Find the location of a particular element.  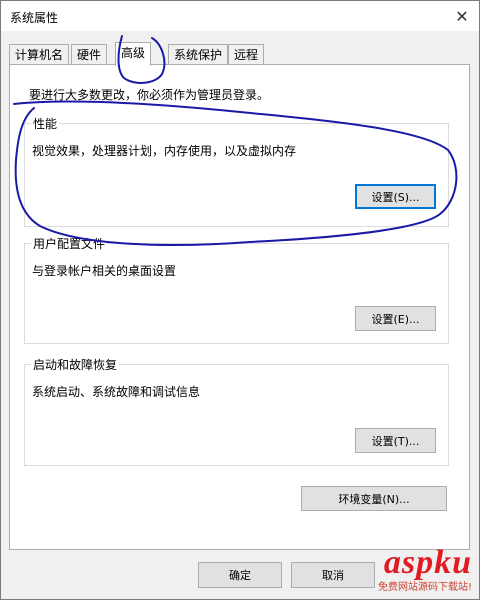

tab-computer-name: 计算机名 is located at coordinates (39, 54).